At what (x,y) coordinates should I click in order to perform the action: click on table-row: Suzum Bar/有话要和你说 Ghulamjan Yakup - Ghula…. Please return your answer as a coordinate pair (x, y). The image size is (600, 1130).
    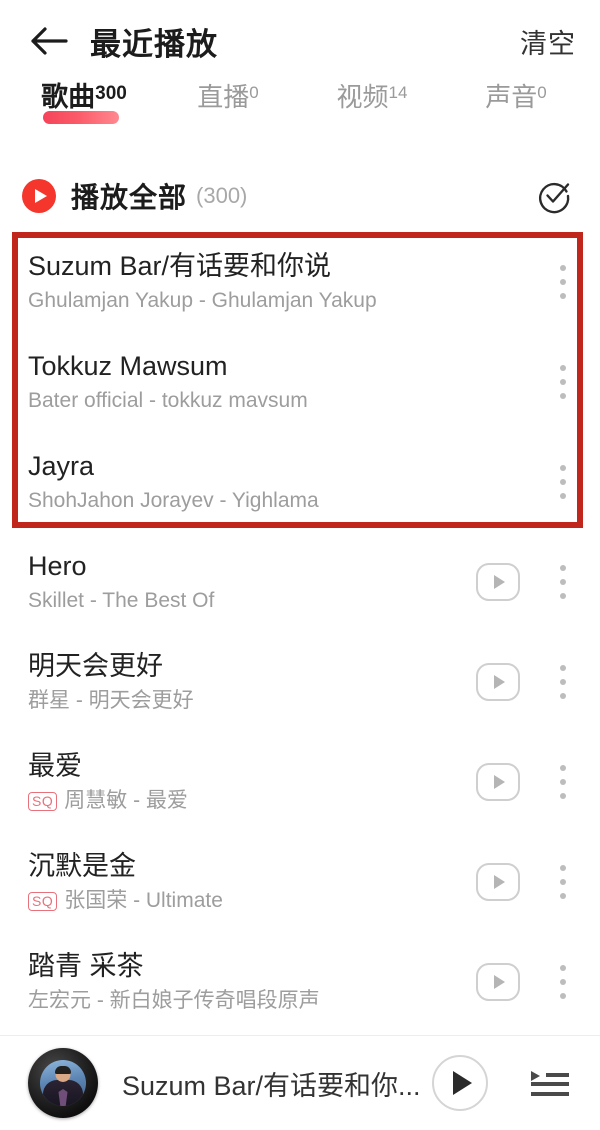
    Looking at the image, I should click on (300, 282).